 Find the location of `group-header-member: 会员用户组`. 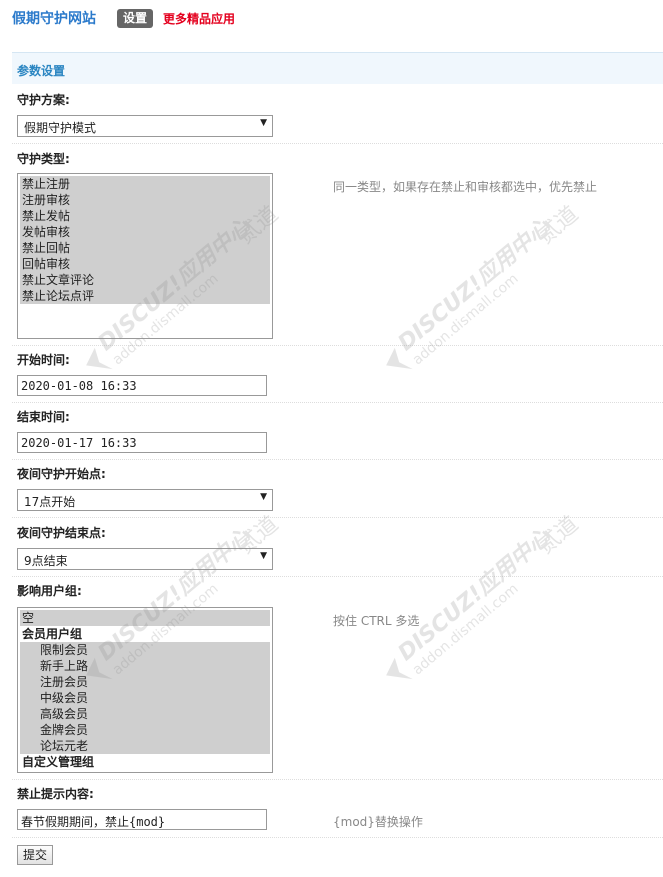

group-header-member: 会员用户组 is located at coordinates (145, 634).